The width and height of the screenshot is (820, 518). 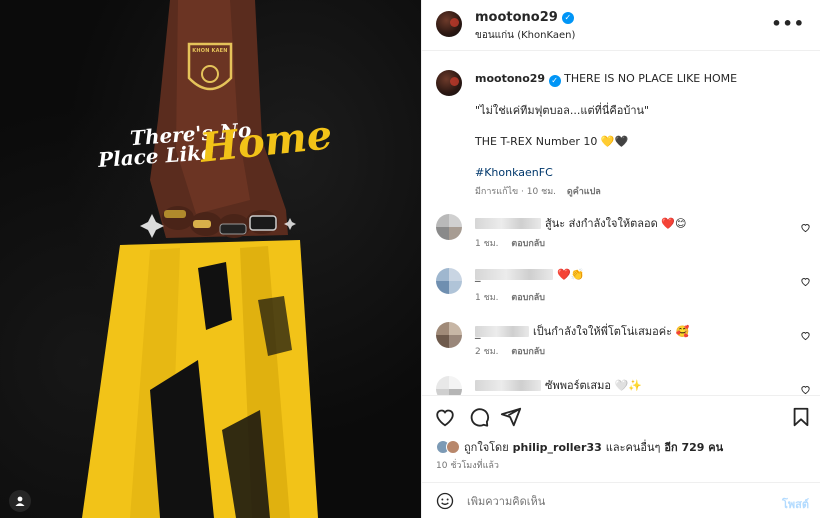 I want to click on comment-body: สู้นะ ส่งกำลังใจให้ตลอด ❤️😊, so click(x=580, y=223).